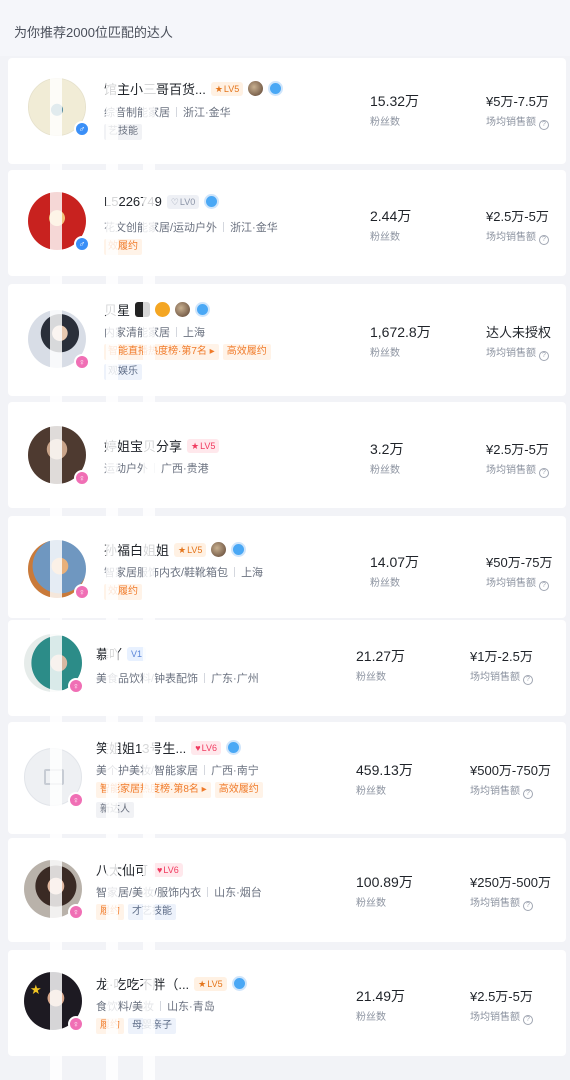 This screenshot has width=570, height=1080. Describe the element at coordinates (395, 562) in the screenshot. I see `fans-count: 14.07万` at that location.